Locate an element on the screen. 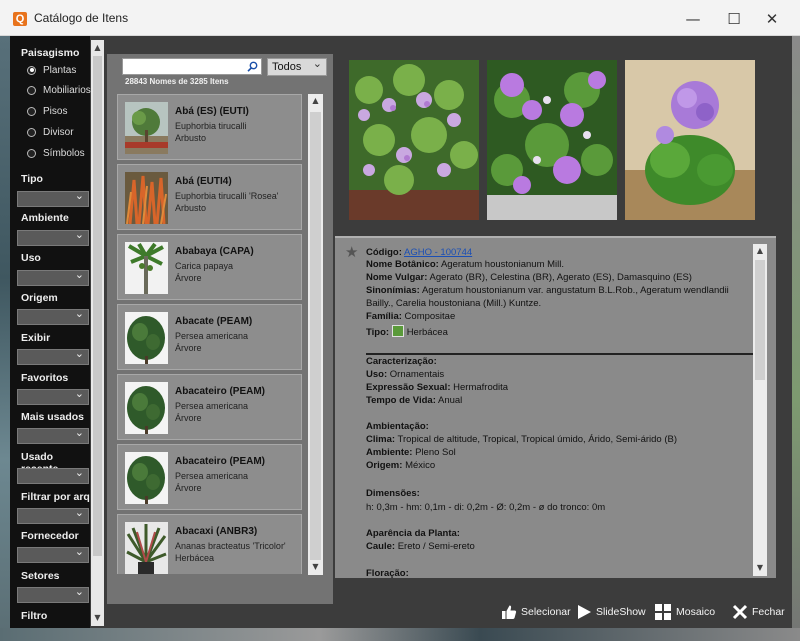 Image resolution: width=800 pixels, height=641 pixels. item-botanical-name: Persea americana is located at coordinates (212, 406).